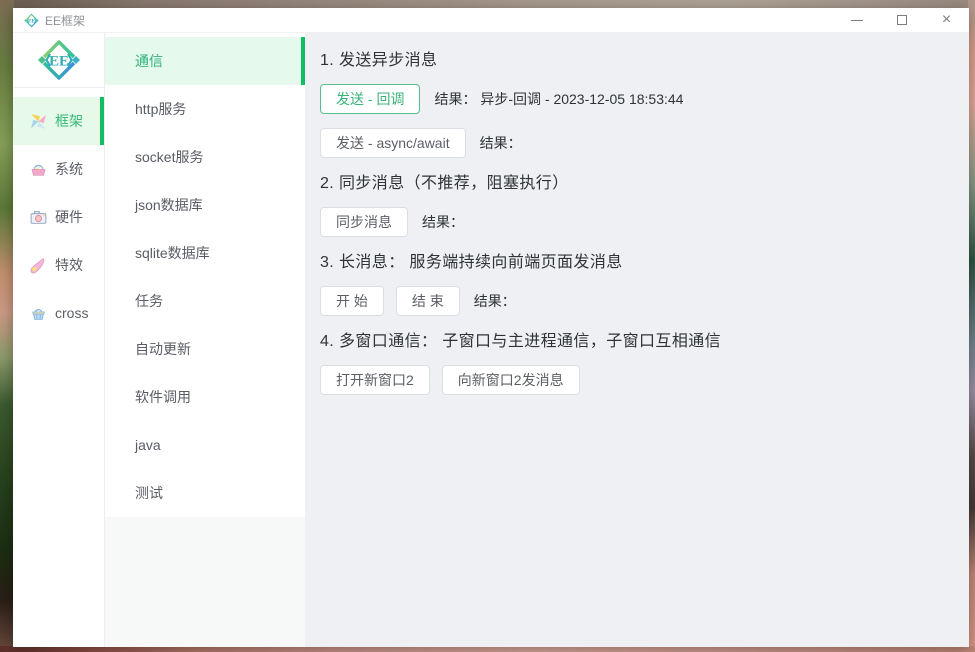 The width and height of the screenshot is (975, 652). What do you see at coordinates (635, 284) in the screenshot?
I see `section-long-message: 3. 长消息： 服务端持续向前端页面发消息 开 始 结 束 结果：` at bounding box center [635, 284].